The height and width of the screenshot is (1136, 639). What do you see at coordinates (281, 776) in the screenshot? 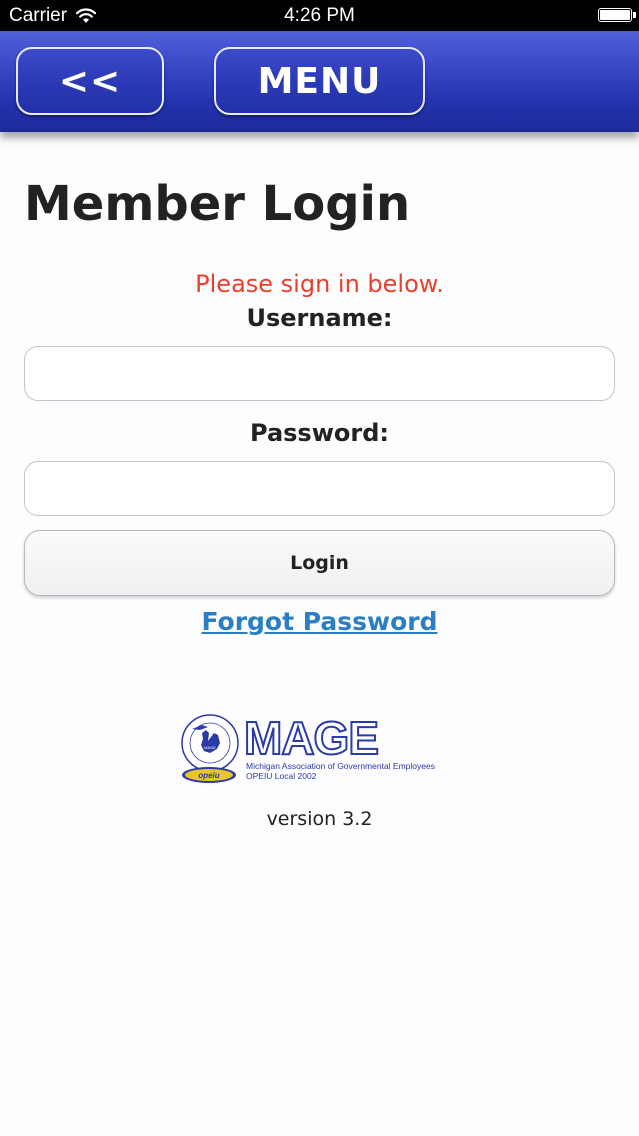
I see `logo-local: OPEIU Local 2002` at bounding box center [281, 776].